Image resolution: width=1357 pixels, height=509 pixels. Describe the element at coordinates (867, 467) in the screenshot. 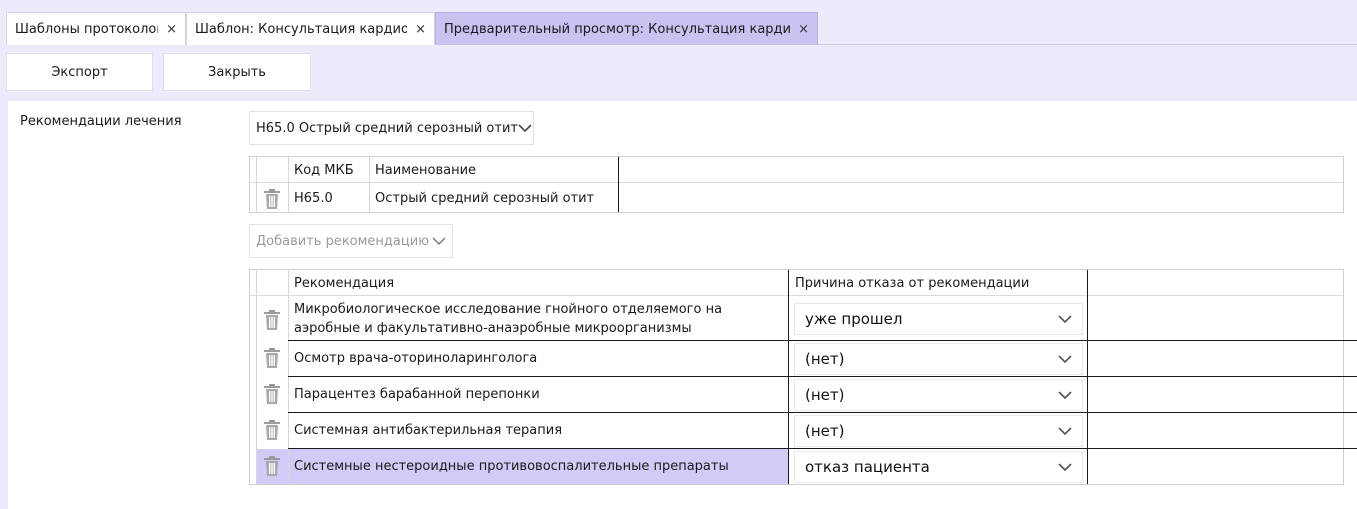

I see `refusal-reason-value: отказ пациента` at that location.